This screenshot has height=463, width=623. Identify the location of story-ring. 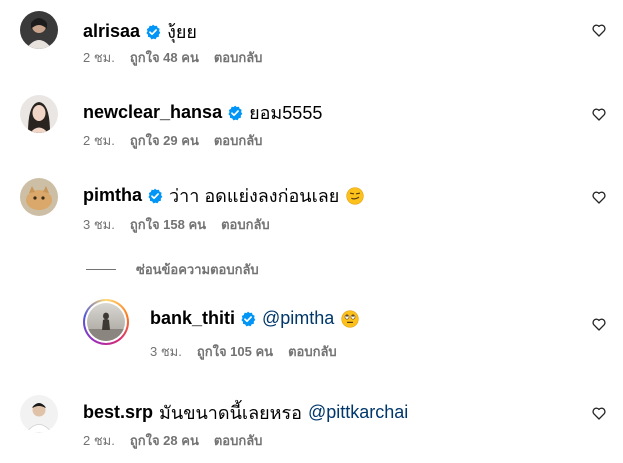
(106, 322).